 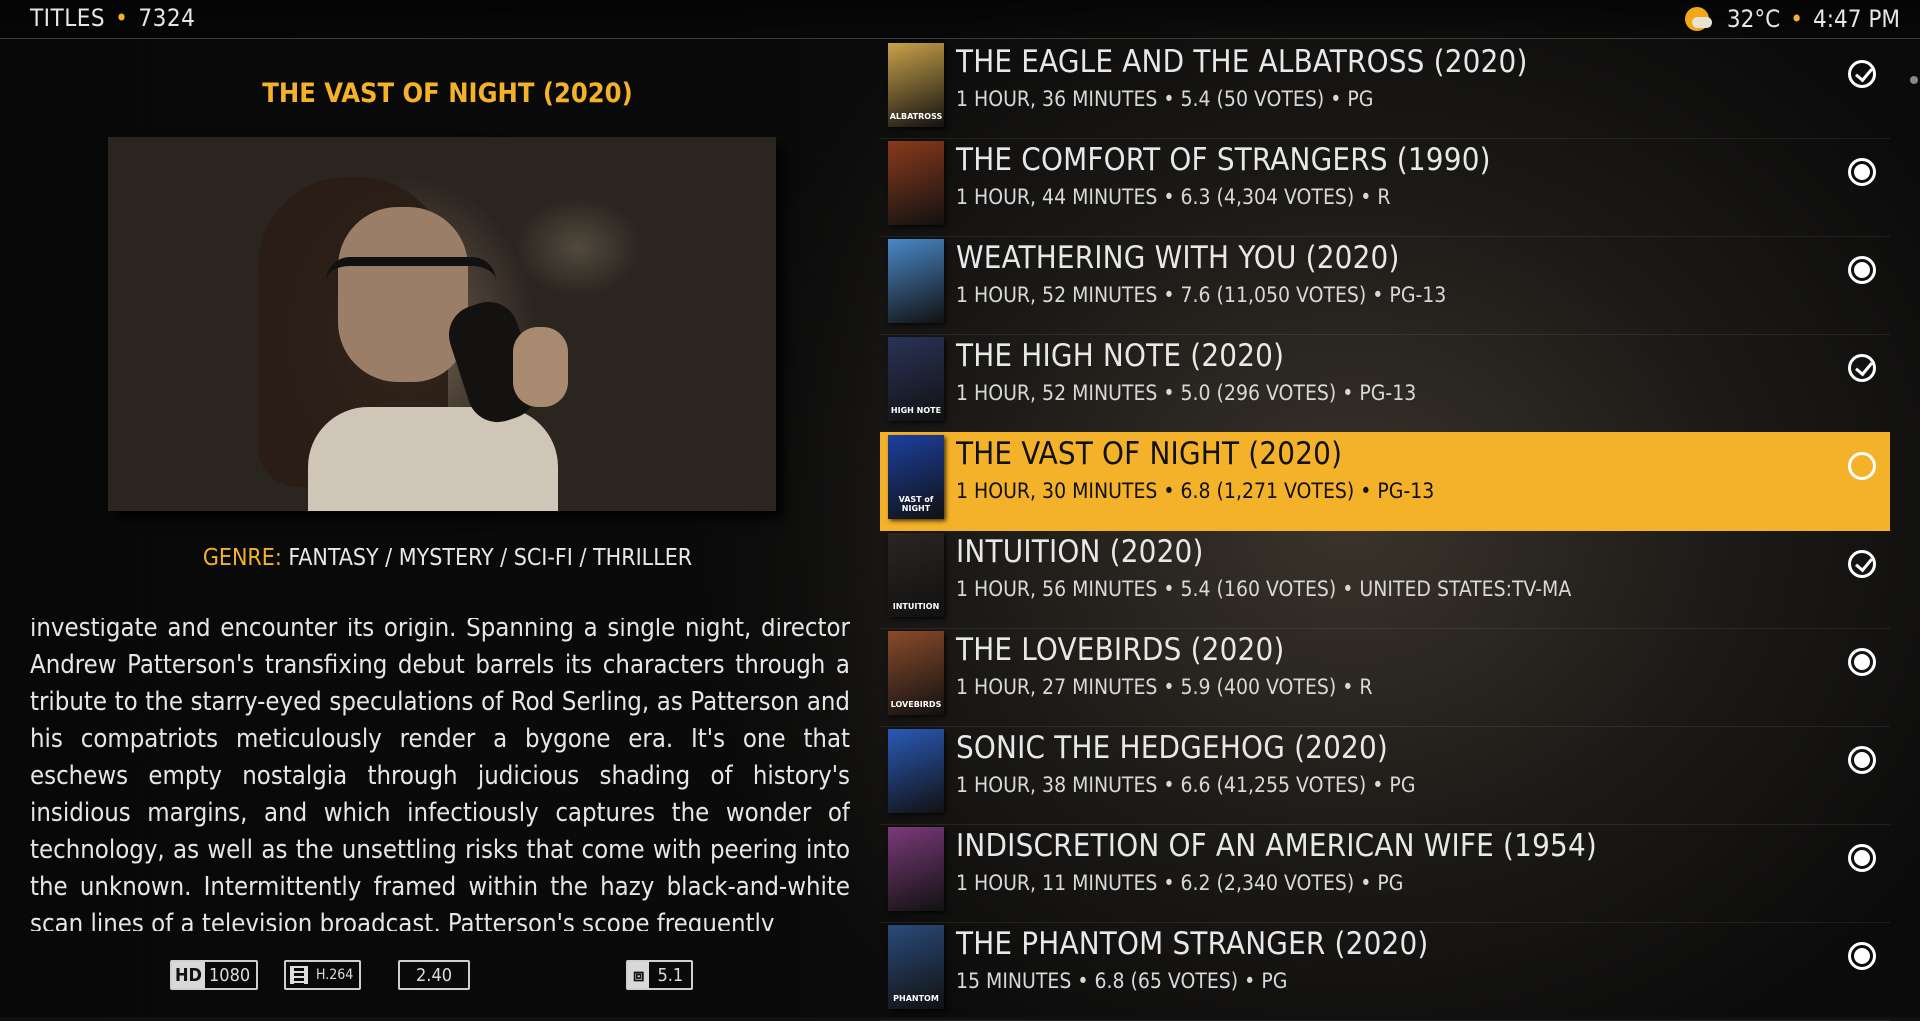 What do you see at coordinates (639, 975) in the screenshot?
I see `speaker-icon: ⧈` at bounding box center [639, 975].